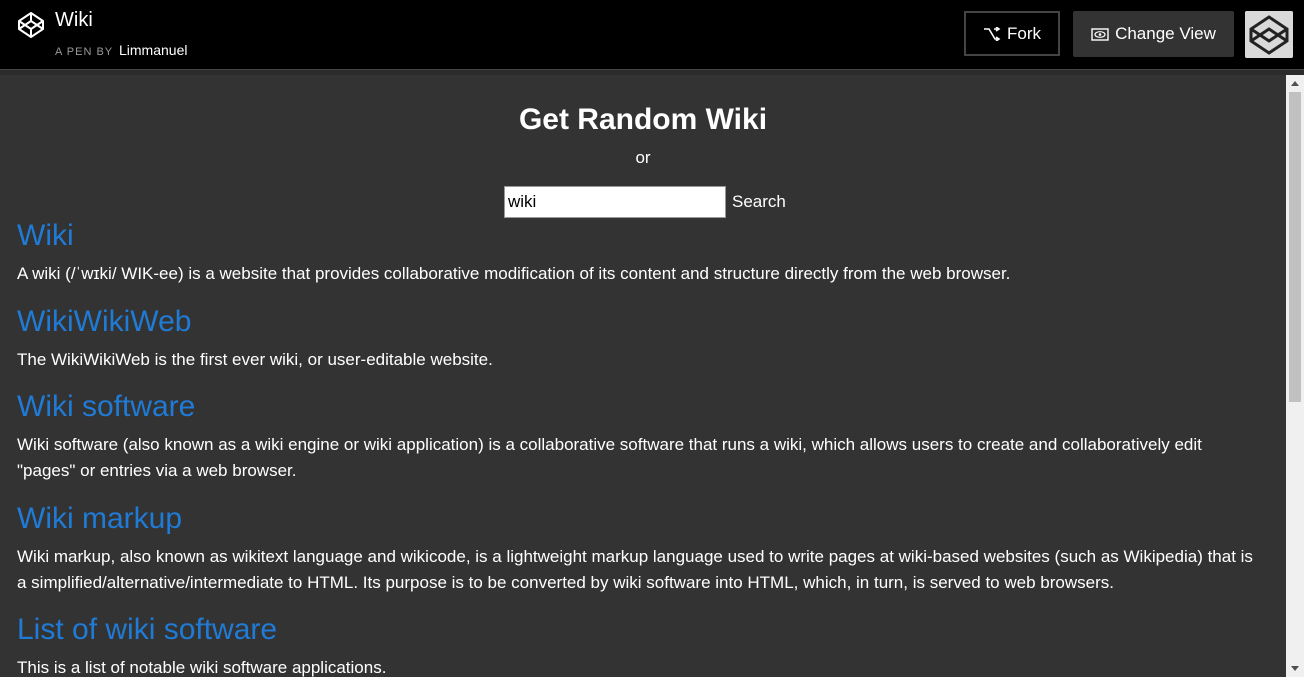 This screenshot has height=677, width=1304. I want to click on pen-byline: A PEN BY Limmanuel, so click(121, 50).